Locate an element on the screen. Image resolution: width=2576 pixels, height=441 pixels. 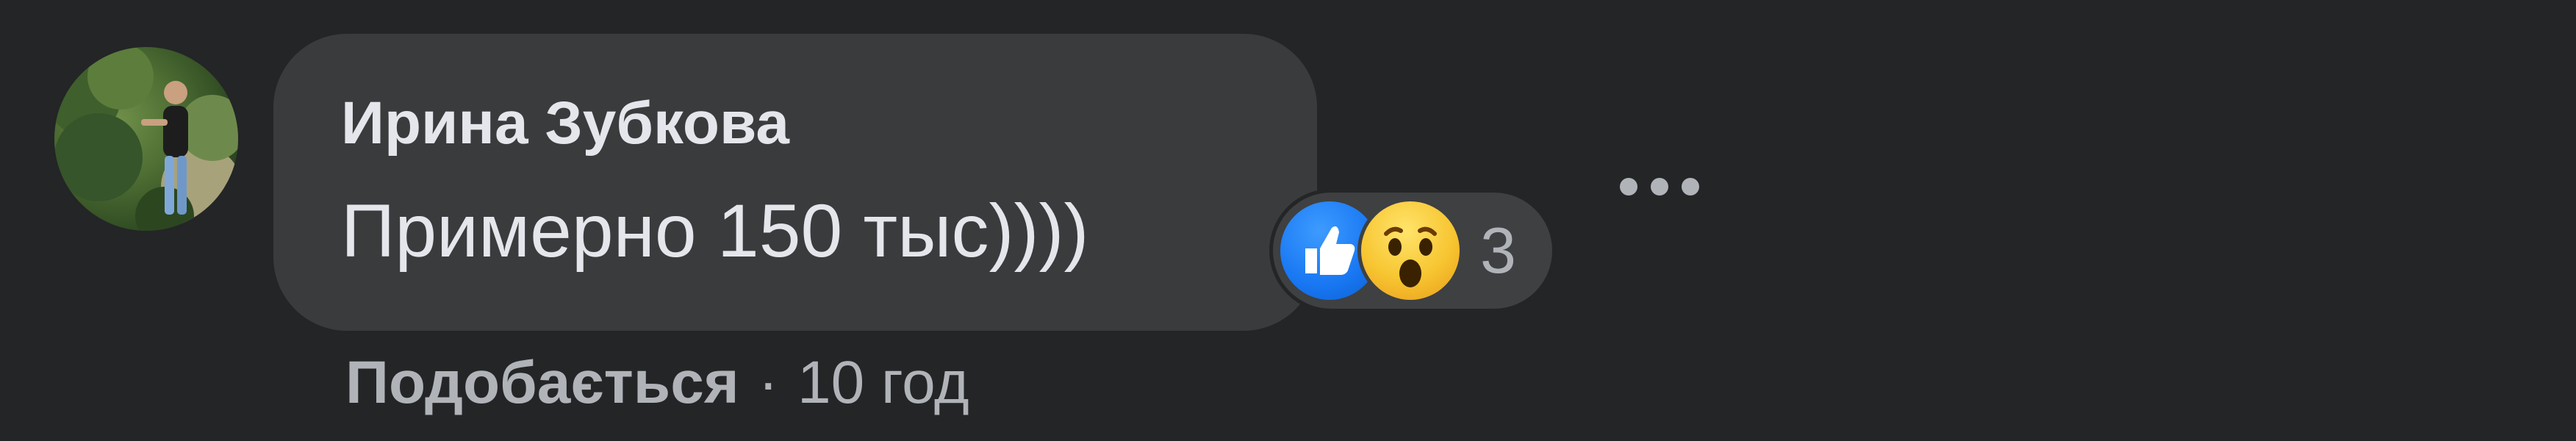
avatar-photo is located at coordinates (146, 139).